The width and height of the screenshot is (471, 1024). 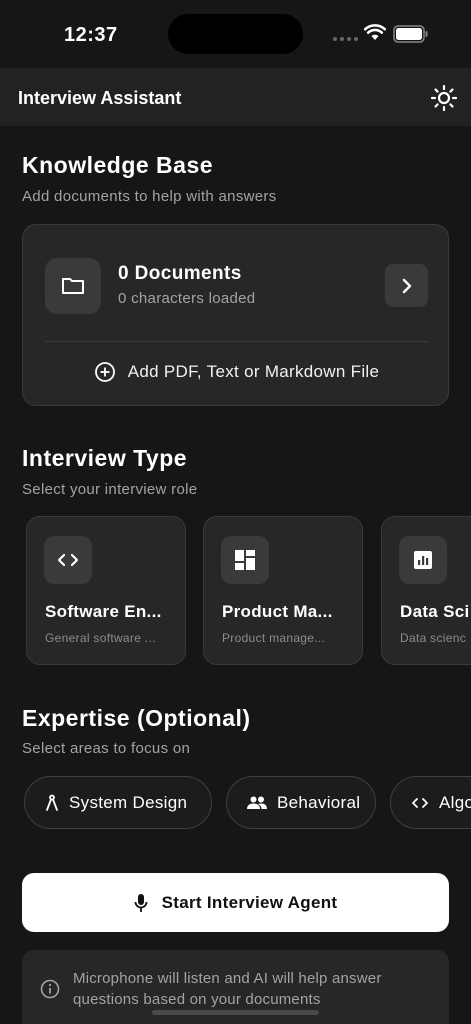 What do you see at coordinates (118, 165) in the screenshot?
I see `knowledge-base-title: Knowledge Base` at bounding box center [118, 165].